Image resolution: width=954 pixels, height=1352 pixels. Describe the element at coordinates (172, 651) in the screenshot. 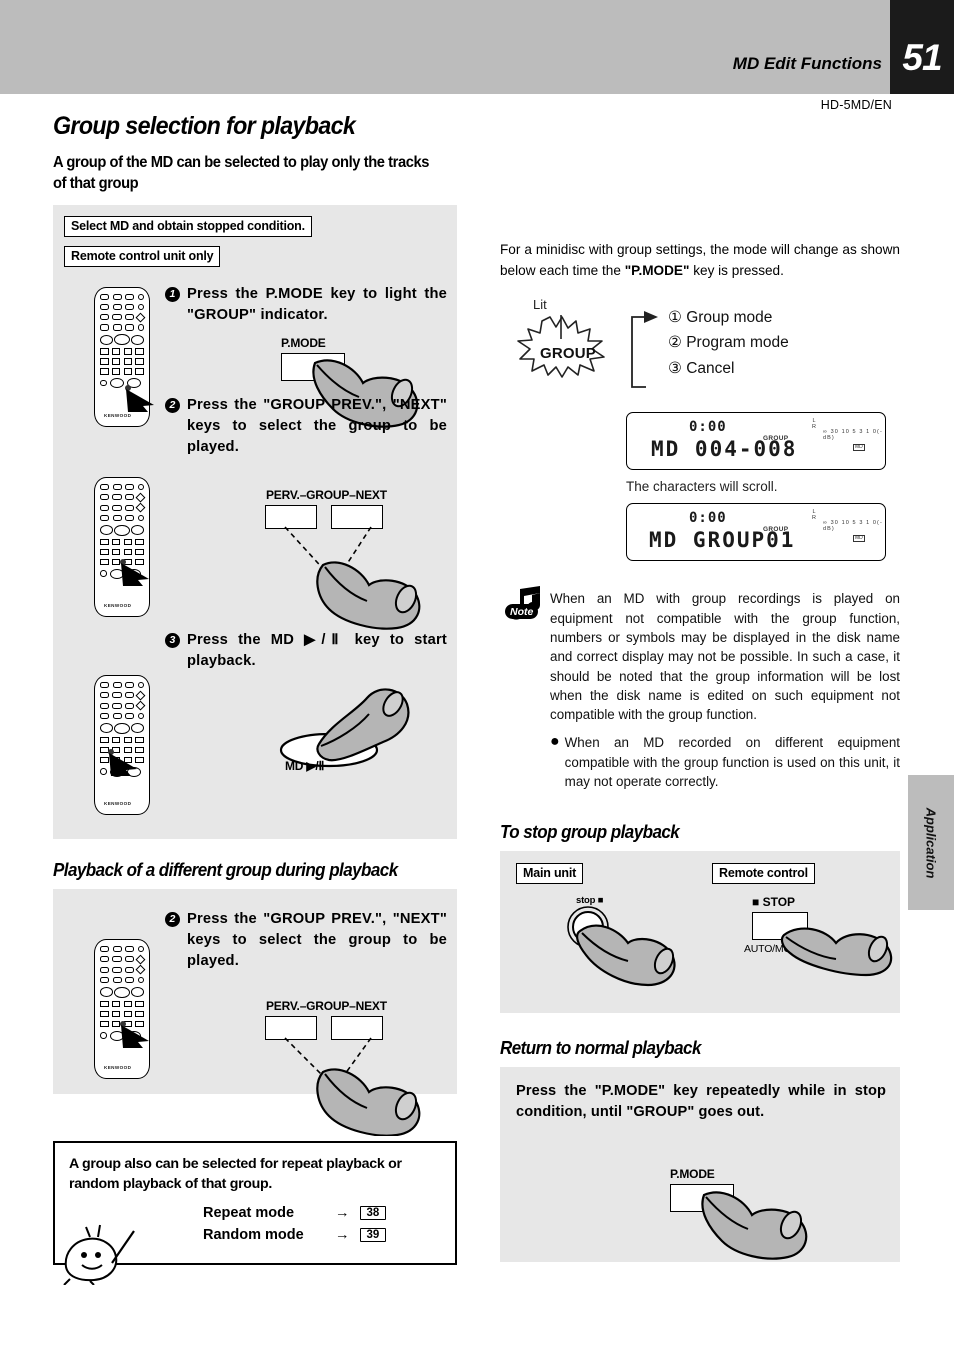

I see `step-3-number: 3` at that location.